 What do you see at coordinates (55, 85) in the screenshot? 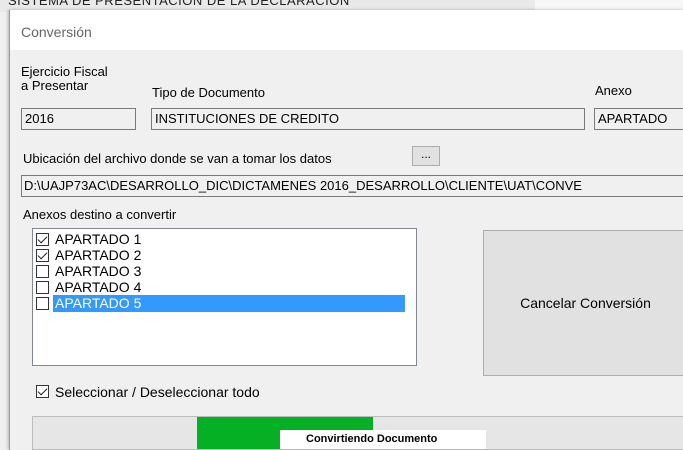
I see `ejercicio-label-line2: a Presentar` at bounding box center [55, 85].